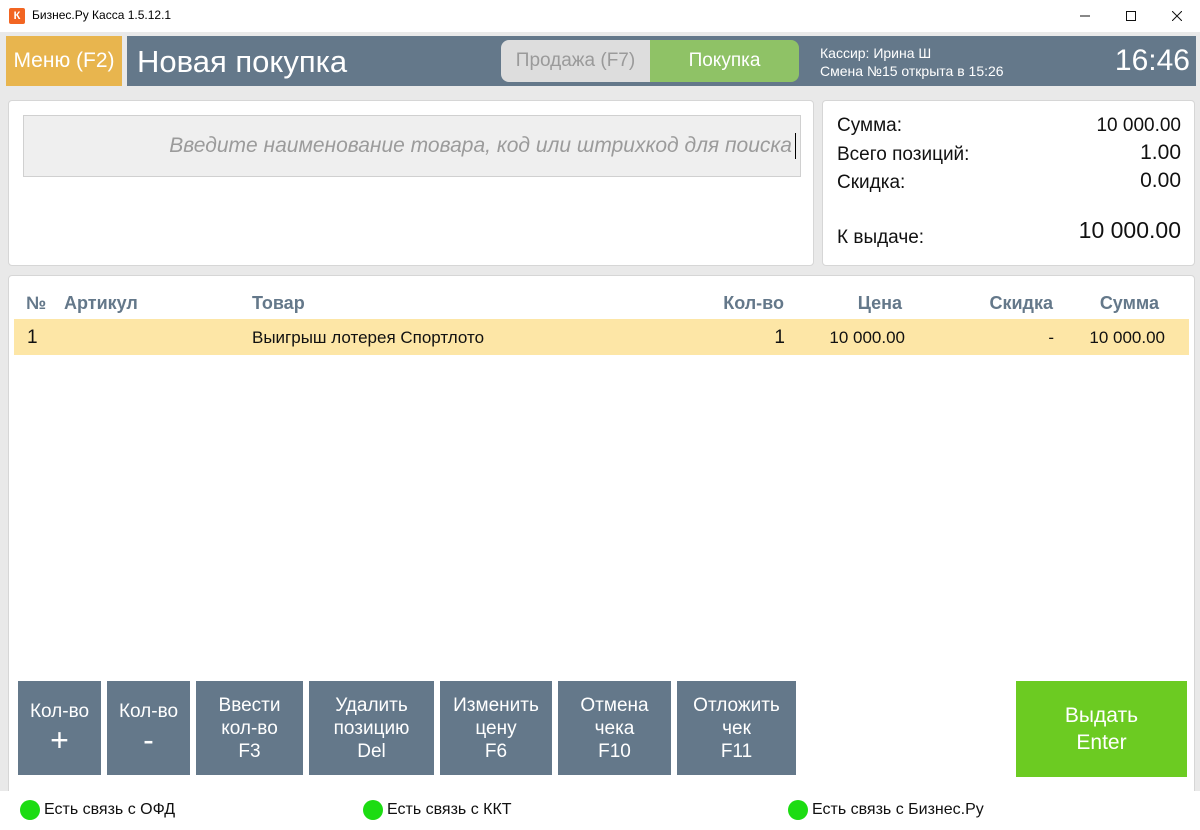 Image resolution: width=1200 pixels, height=830 pixels. Describe the element at coordinates (869, 125) in the screenshot. I see `sum-label: Сумма:` at that location.